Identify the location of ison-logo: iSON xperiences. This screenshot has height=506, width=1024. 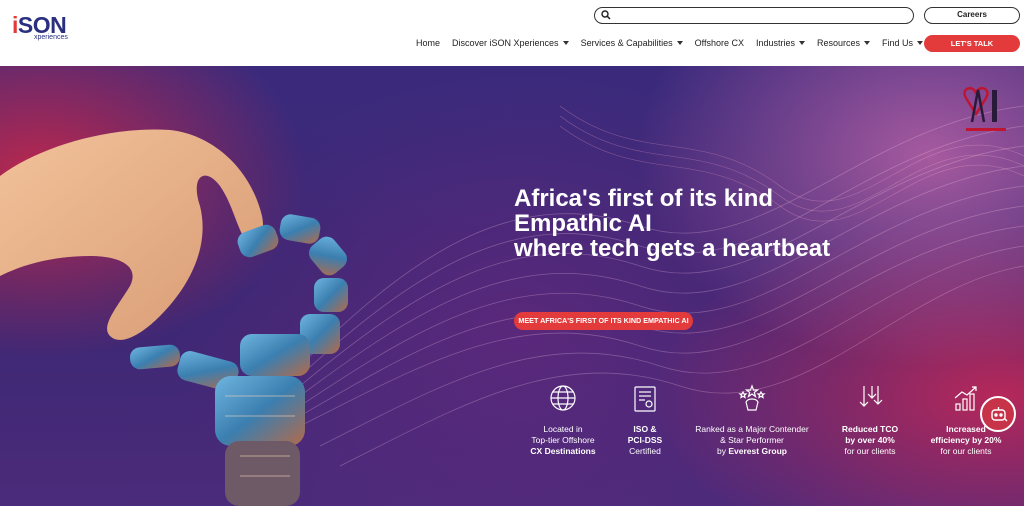
(40, 27).